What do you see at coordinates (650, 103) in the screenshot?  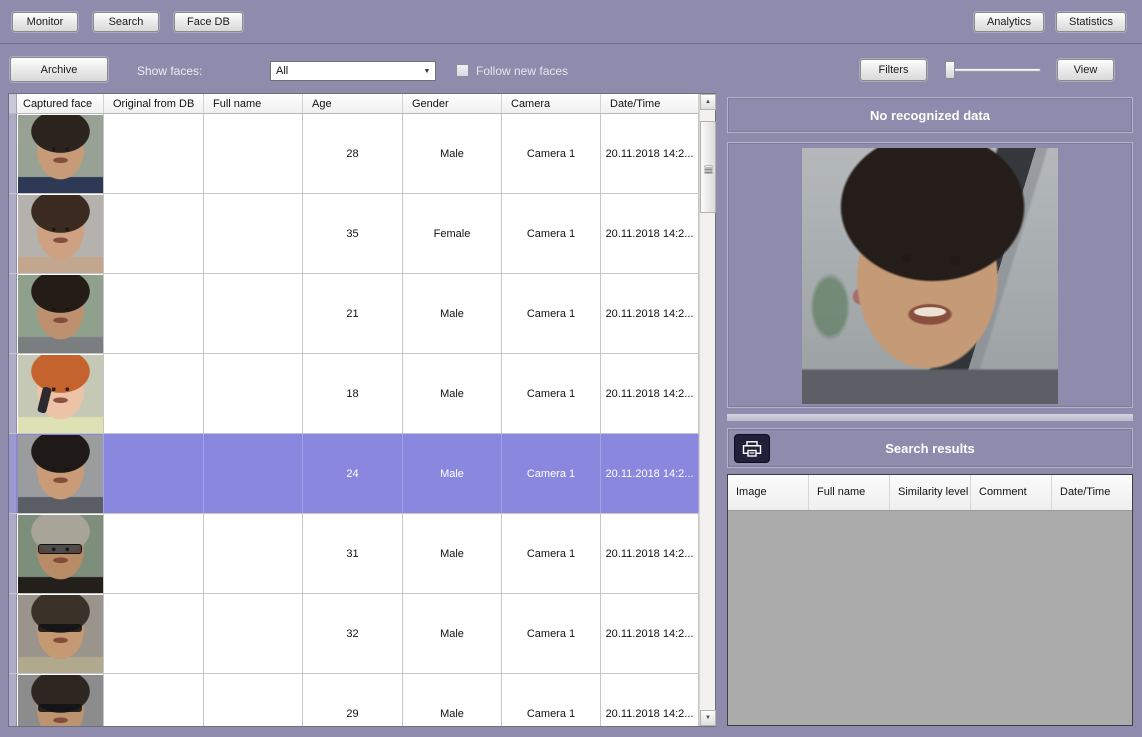 I see `column-header-date-time: Date/Time` at bounding box center [650, 103].